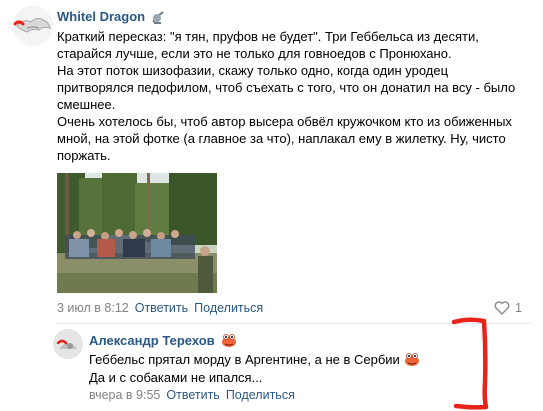 This screenshot has width=543, height=411. Describe the element at coordinates (260, 395) in the screenshot. I see `reply-share-button: Поделиться` at that location.